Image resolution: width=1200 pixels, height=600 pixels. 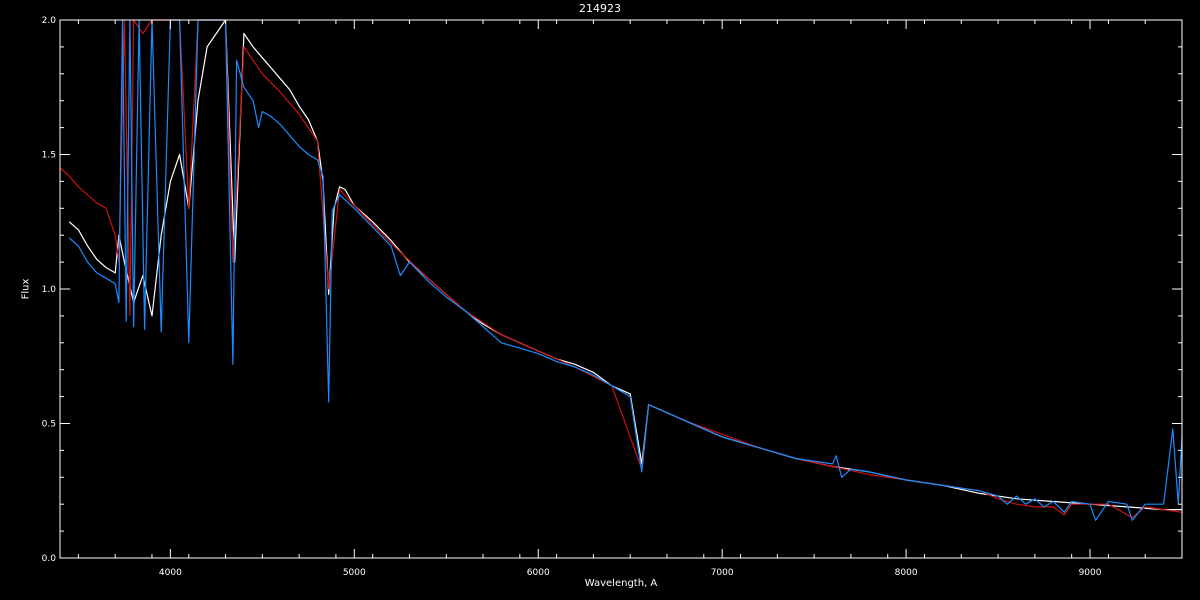 I want to click on y-tick-label: 0.5, so click(x=49, y=425).